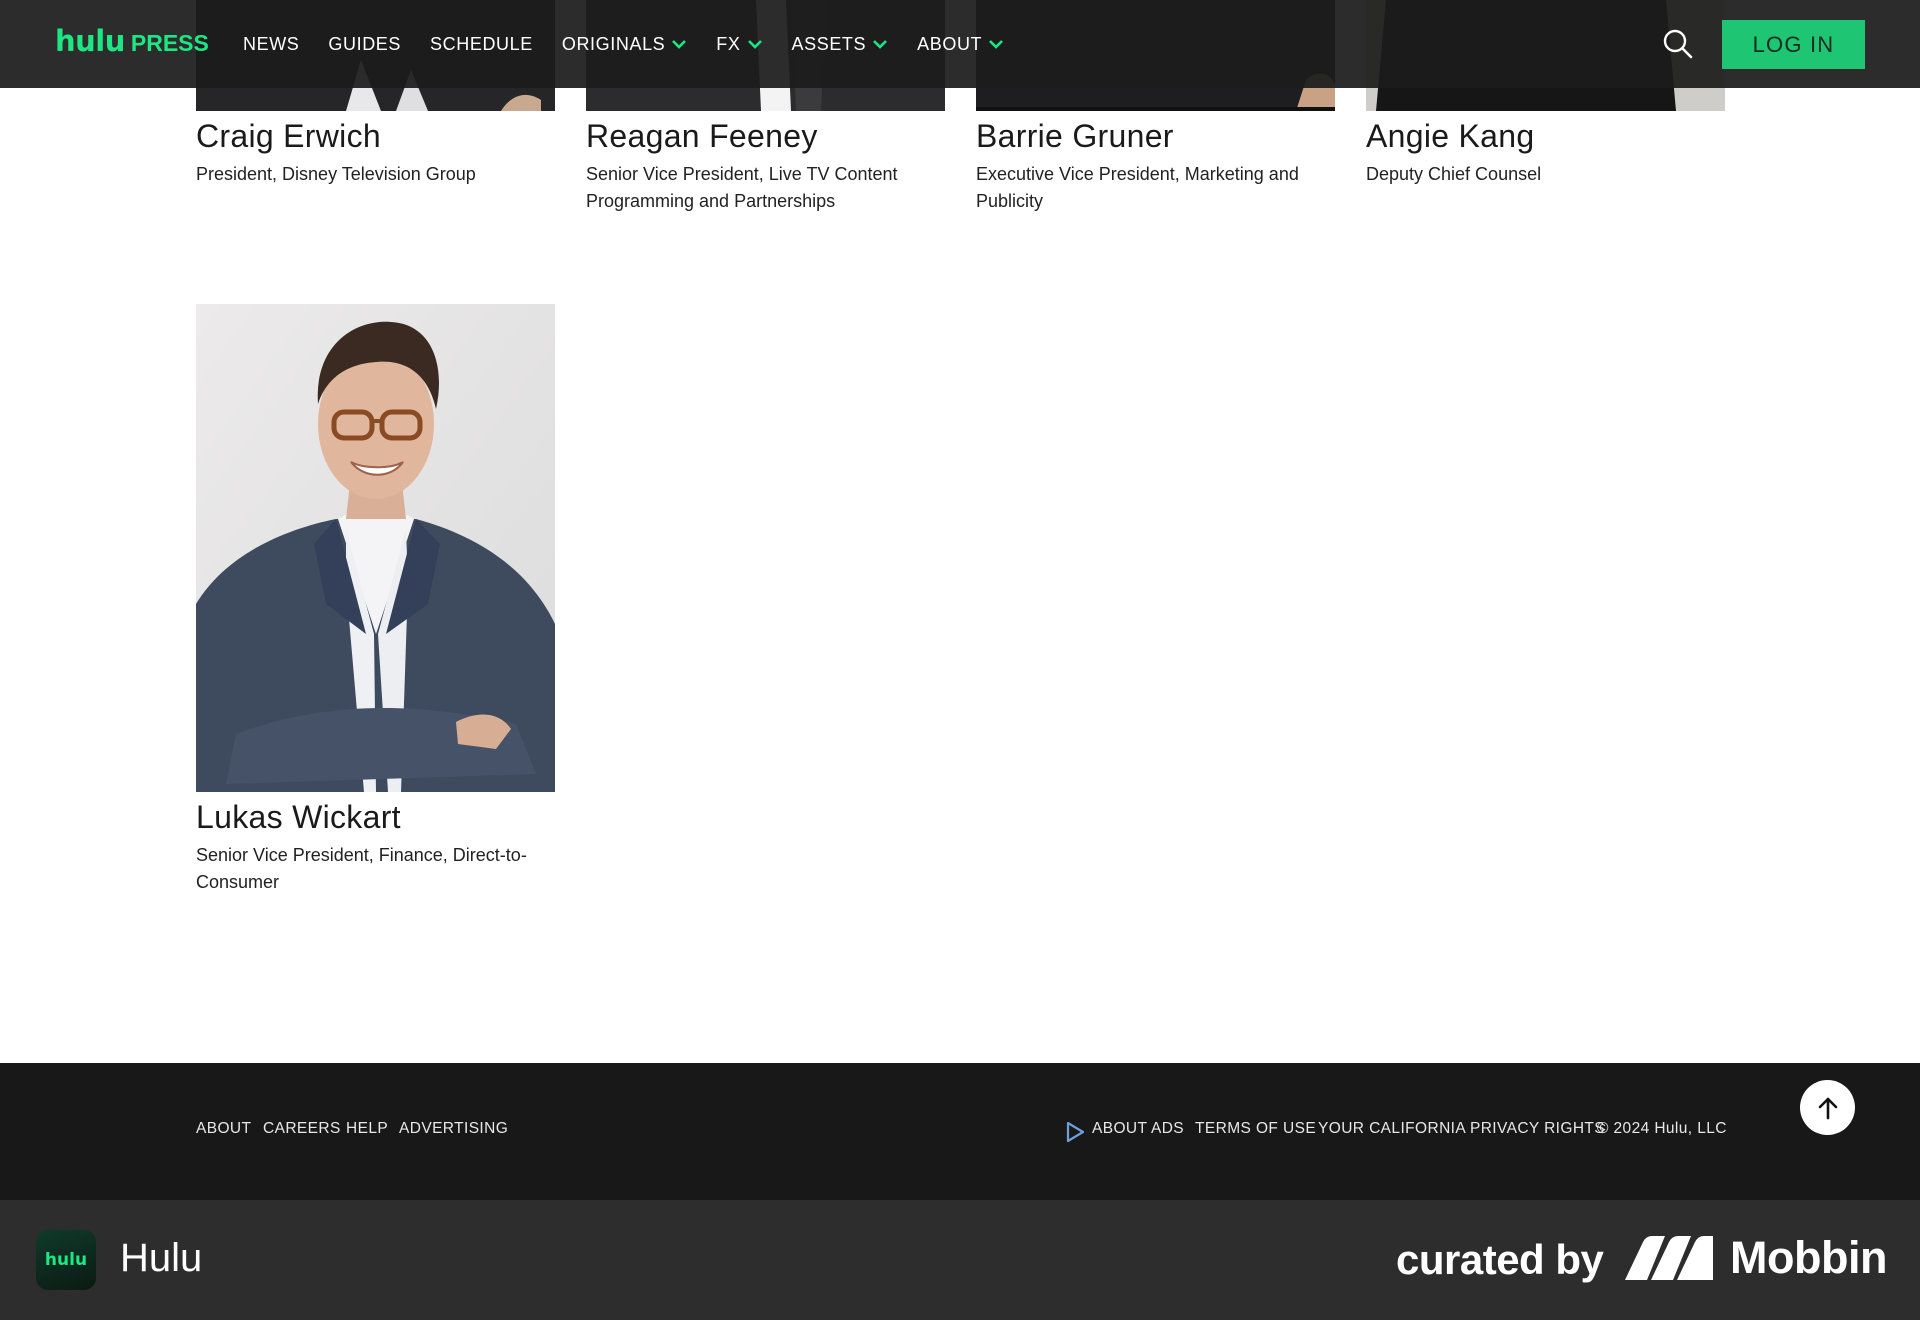 This screenshot has height=1320, width=1920. What do you see at coordinates (302, 1129) in the screenshot?
I see `footer-link-careers: CAREERS` at bounding box center [302, 1129].